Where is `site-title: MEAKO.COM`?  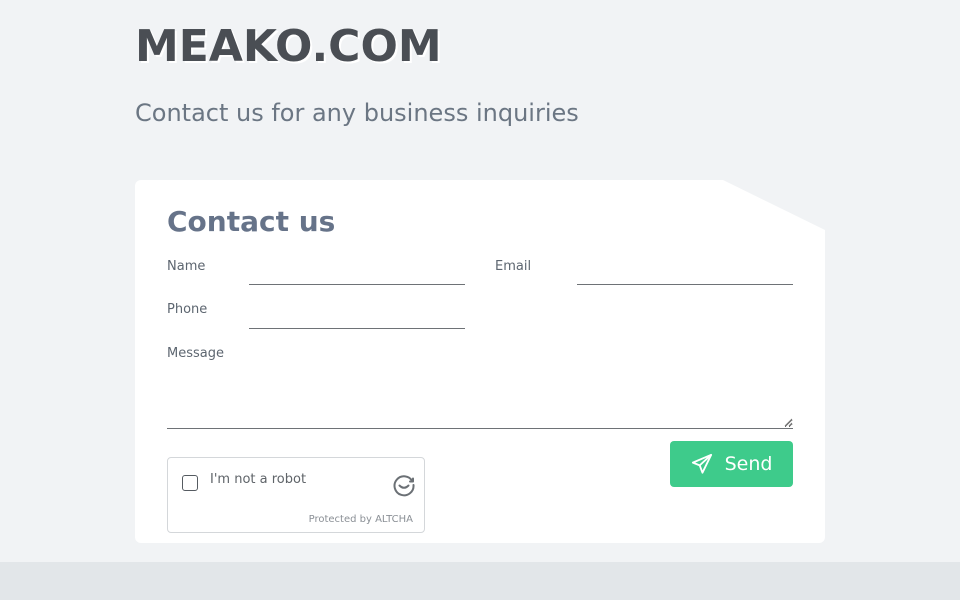
site-title: MEAKO.COM is located at coordinates (288, 46).